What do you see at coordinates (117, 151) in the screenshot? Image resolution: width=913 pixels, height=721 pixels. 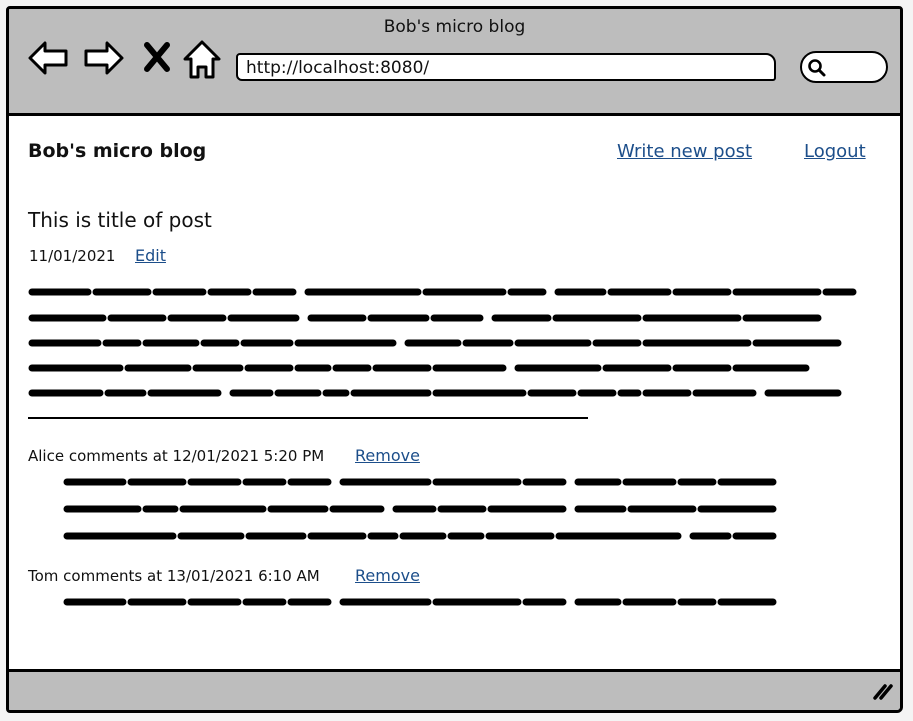 I see `site-brand: Bob's micro blog` at bounding box center [117, 151].